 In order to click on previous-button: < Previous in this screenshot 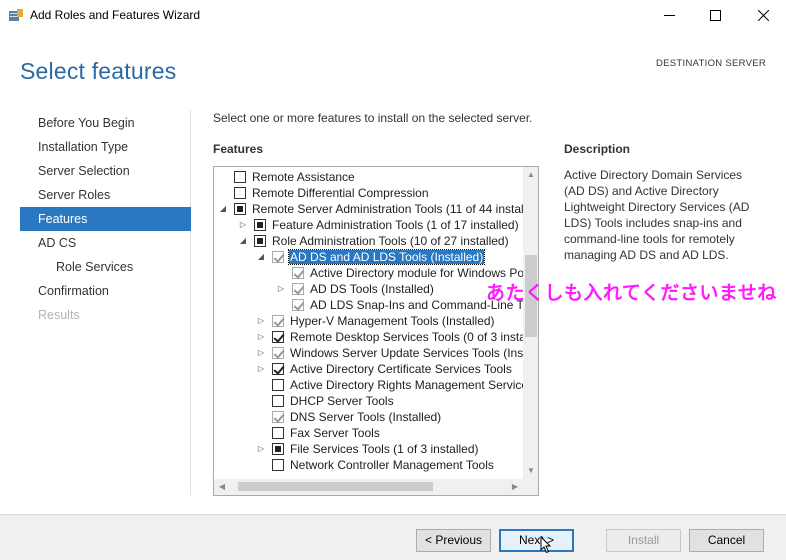, I will do `click(453, 540)`.